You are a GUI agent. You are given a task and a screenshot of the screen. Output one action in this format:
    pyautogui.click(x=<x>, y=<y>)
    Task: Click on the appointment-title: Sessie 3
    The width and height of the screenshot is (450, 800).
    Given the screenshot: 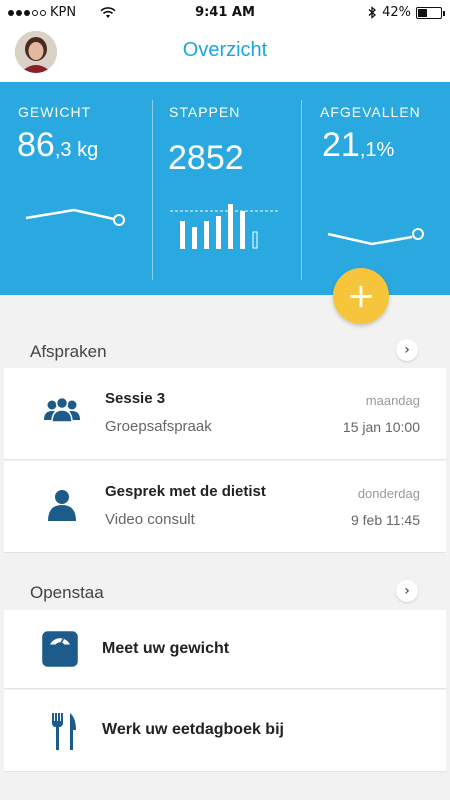 What is the action you would take?
    pyautogui.click(x=135, y=398)
    